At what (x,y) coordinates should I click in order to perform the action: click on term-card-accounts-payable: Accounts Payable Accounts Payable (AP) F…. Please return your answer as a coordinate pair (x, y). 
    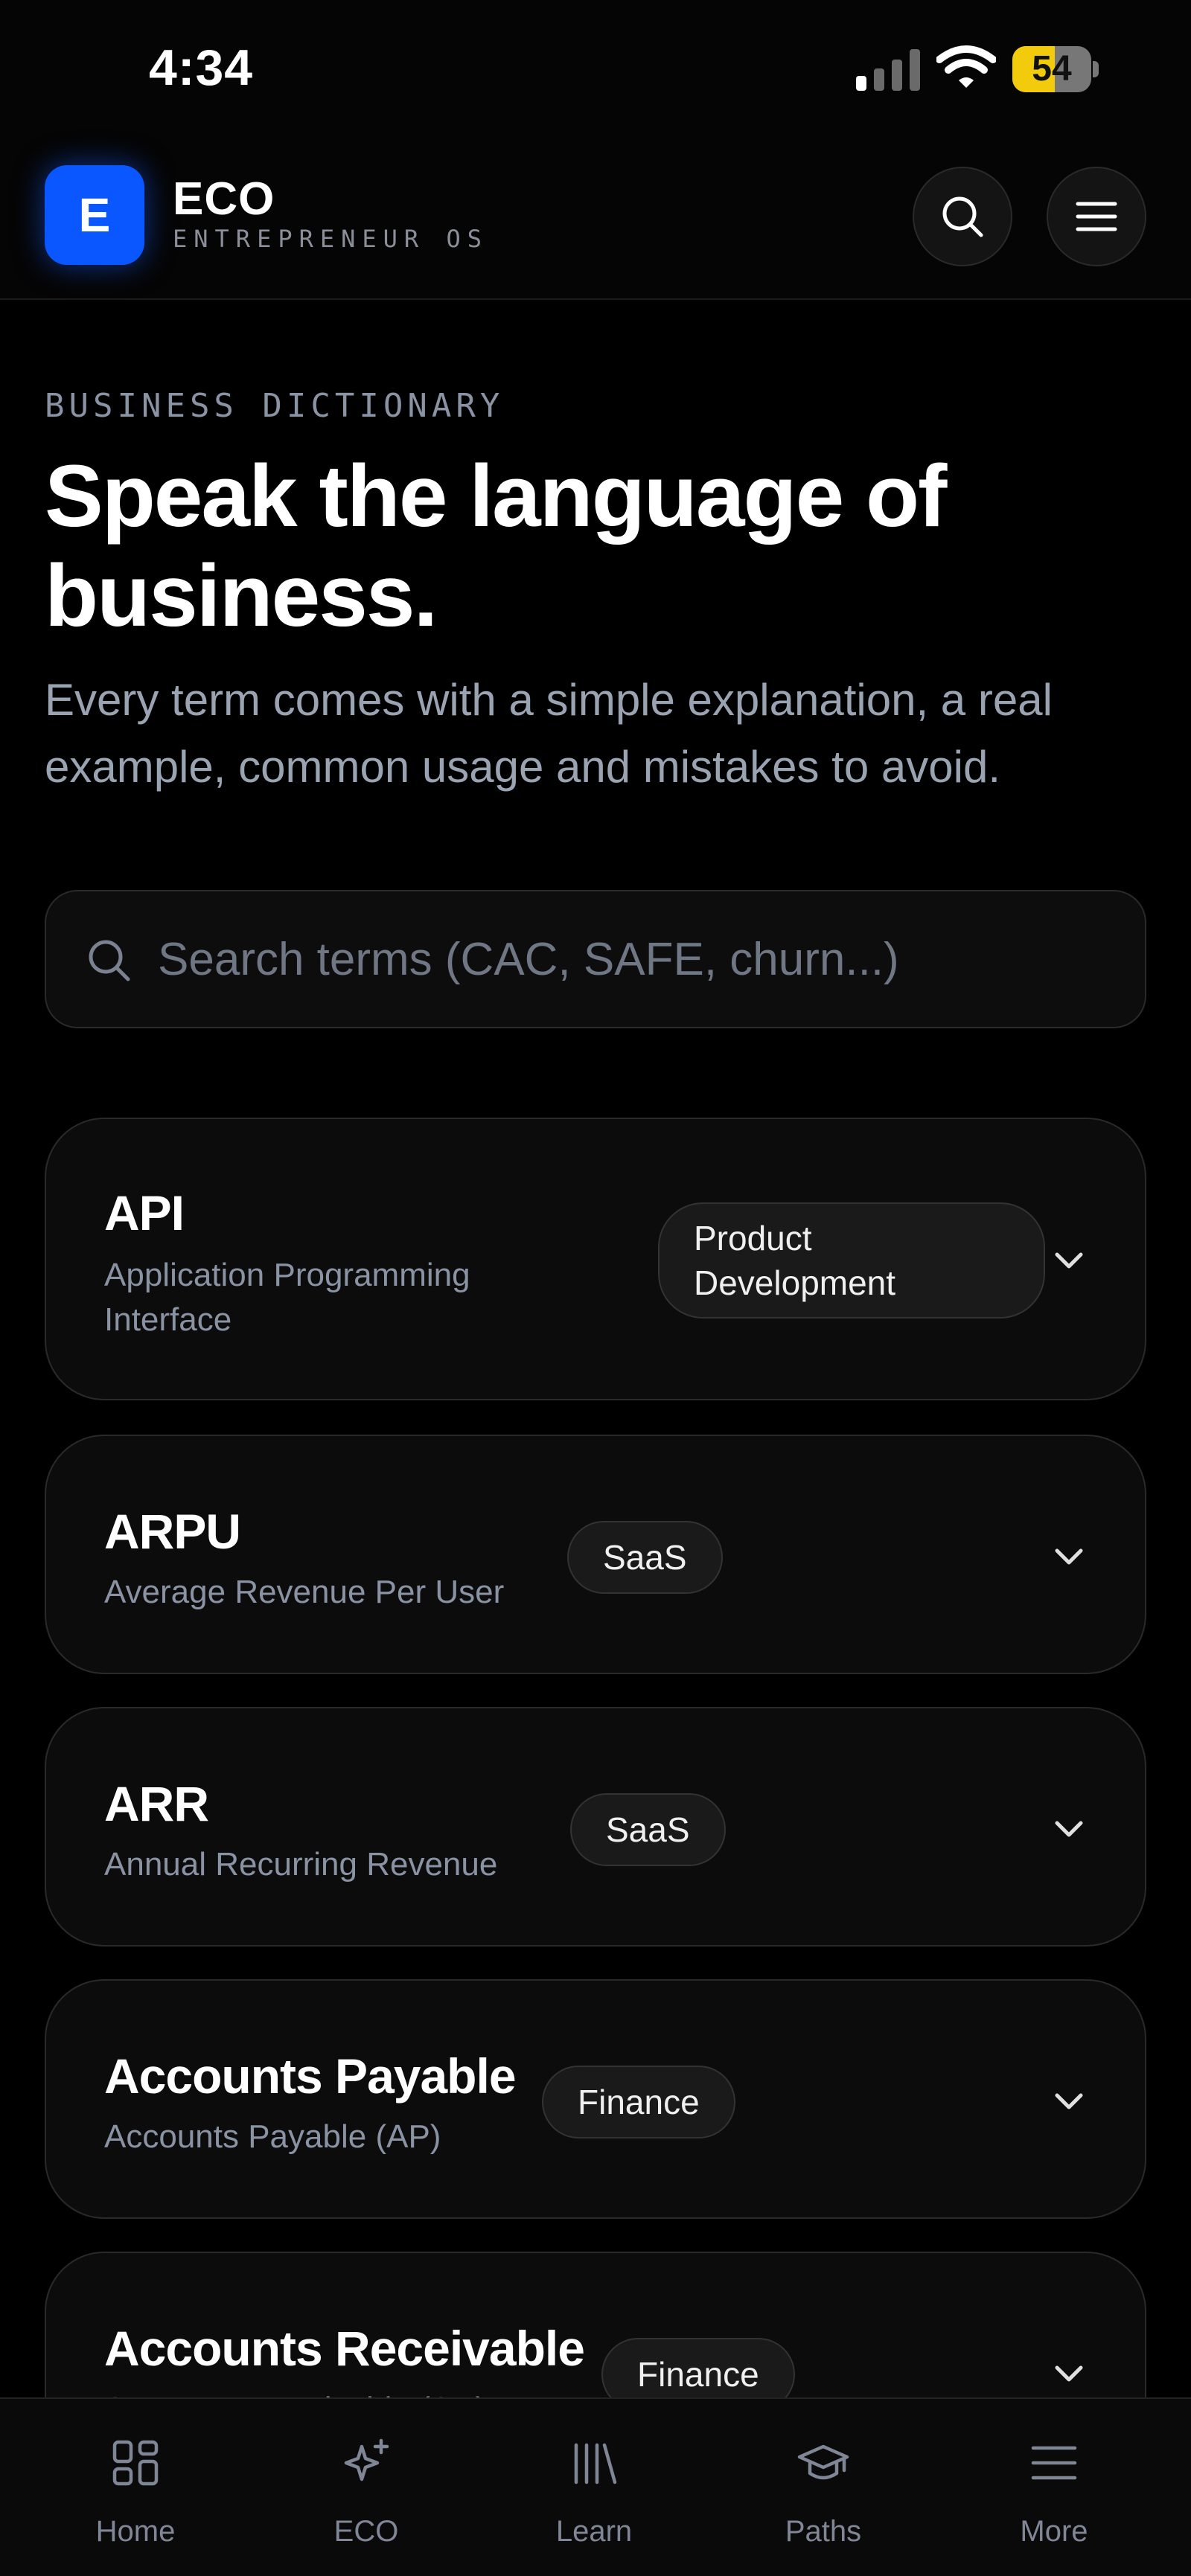
    Looking at the image, I should click on (595, 2099).